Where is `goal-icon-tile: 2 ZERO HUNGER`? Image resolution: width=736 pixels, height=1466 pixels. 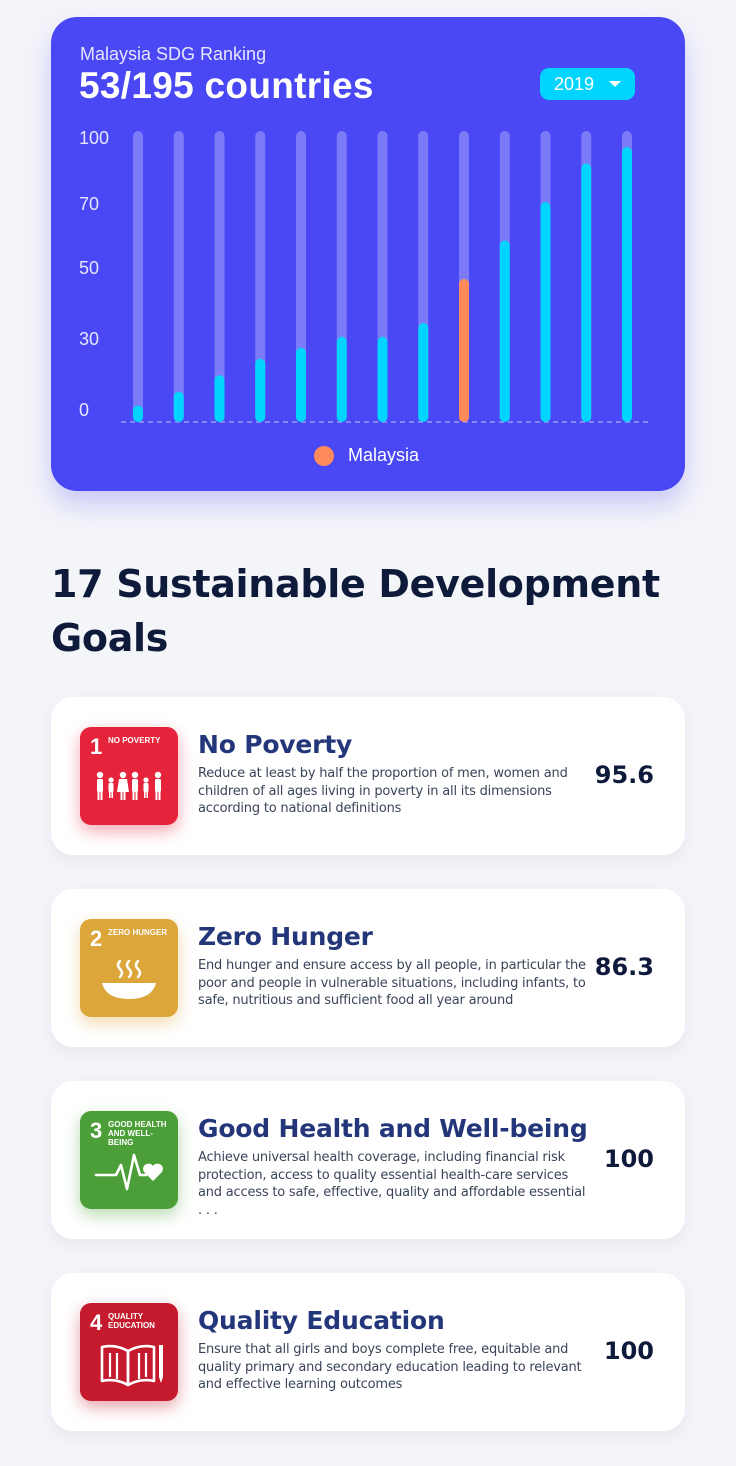 goal-icon-tile: 2 ZERO HUNGER is located at coordinates (129, 968).